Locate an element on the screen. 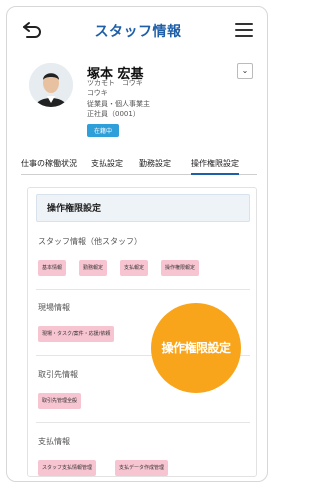 This screenshot has width=320, height=488. section-title: 操作権限設定 is located at coordinates (143, 208).